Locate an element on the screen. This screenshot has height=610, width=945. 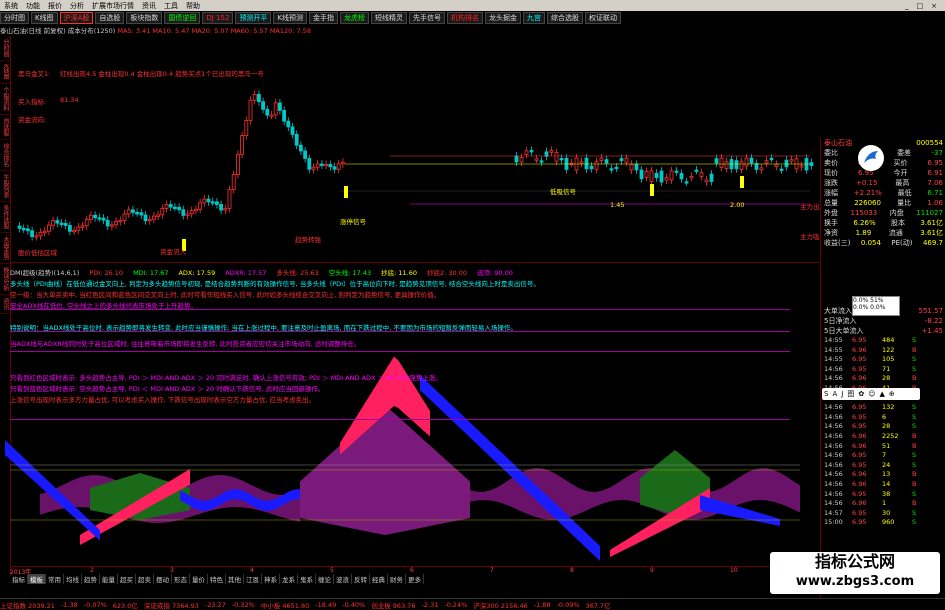
bottom-tab-9: 形态 is located at coordinates (181, 579).